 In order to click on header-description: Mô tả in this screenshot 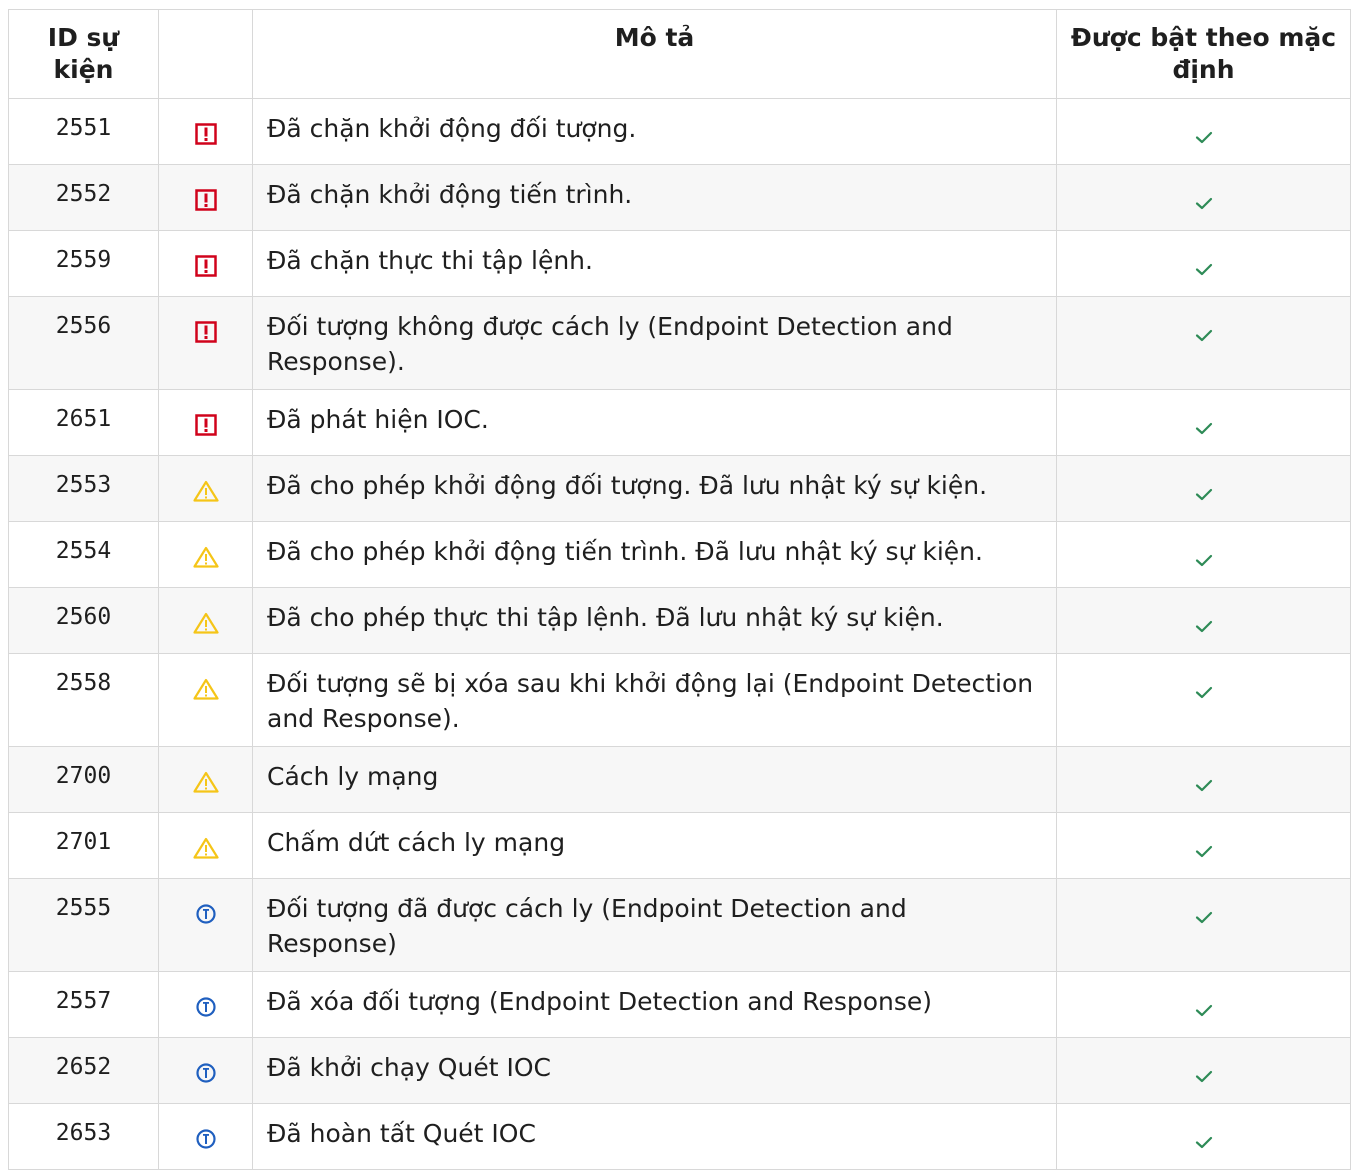, I will do `click(654, 54)`.